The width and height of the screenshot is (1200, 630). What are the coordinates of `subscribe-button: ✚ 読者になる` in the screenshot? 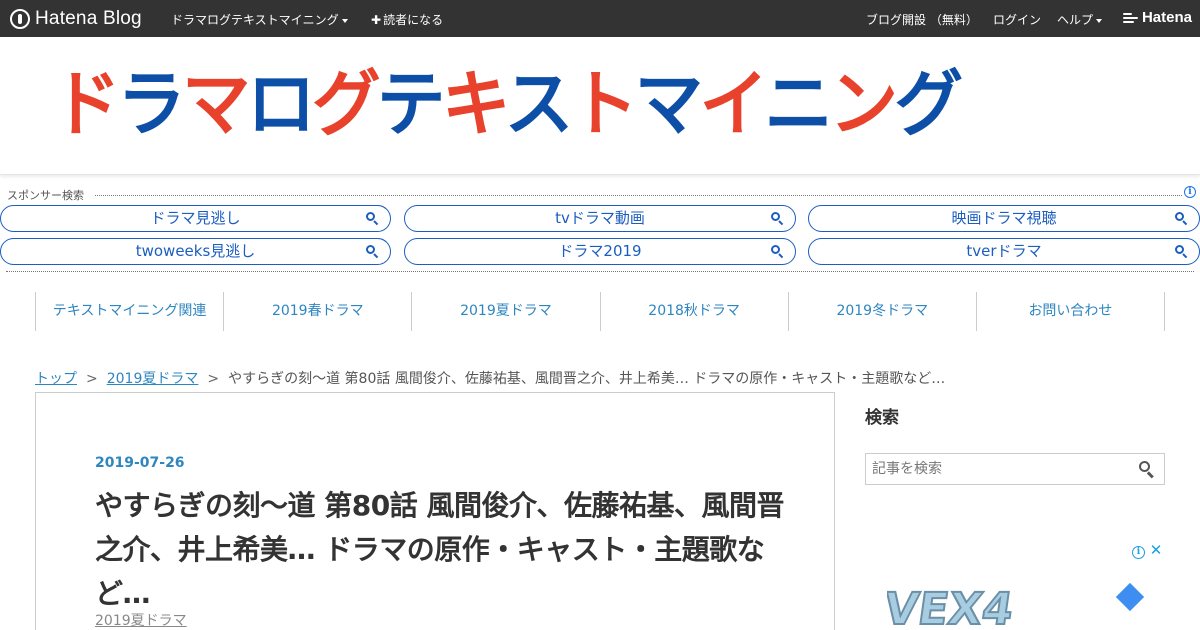 It's located at (407, 19).